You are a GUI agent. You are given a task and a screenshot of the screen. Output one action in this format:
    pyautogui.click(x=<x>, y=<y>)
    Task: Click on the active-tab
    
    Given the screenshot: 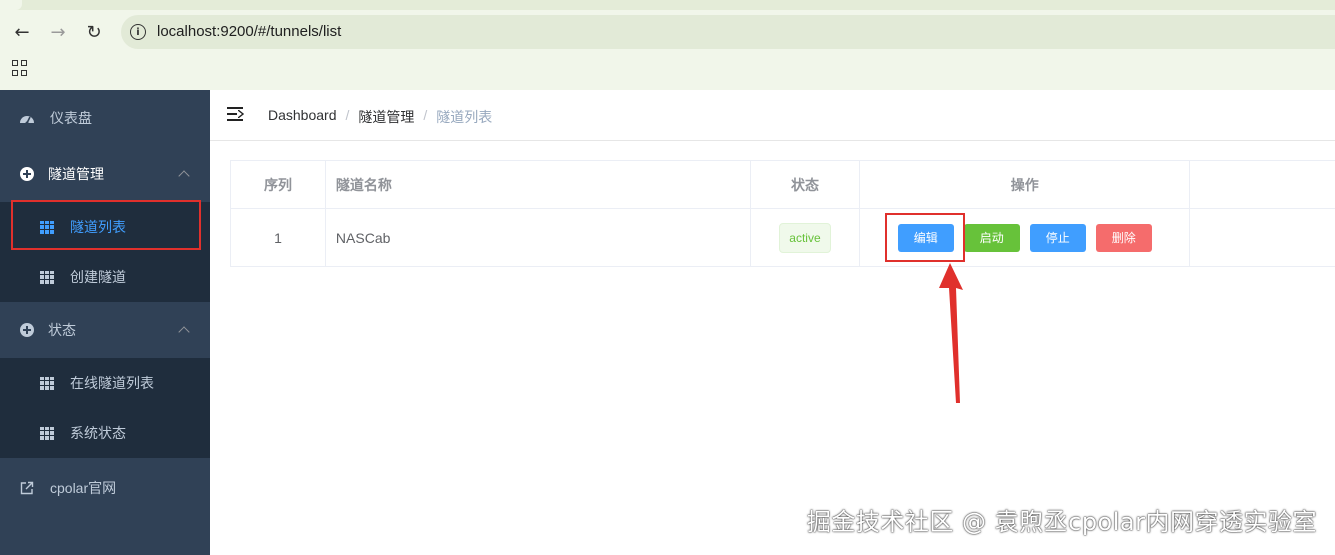 What is the action you would take?
    pyautogui.click(x=11, y=5)
    